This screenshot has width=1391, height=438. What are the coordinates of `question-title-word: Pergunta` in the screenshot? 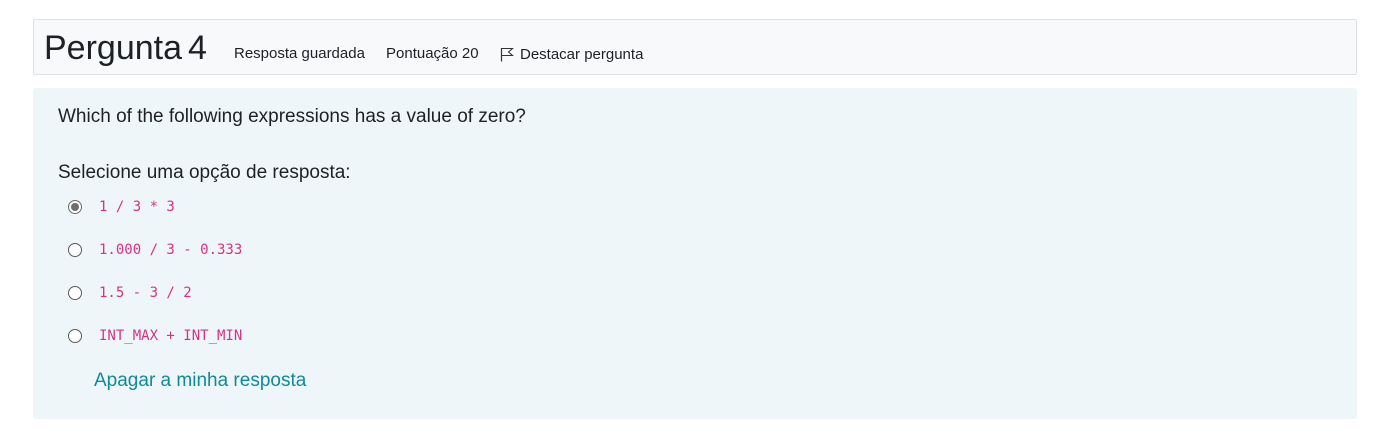 It's located at (113, 48).